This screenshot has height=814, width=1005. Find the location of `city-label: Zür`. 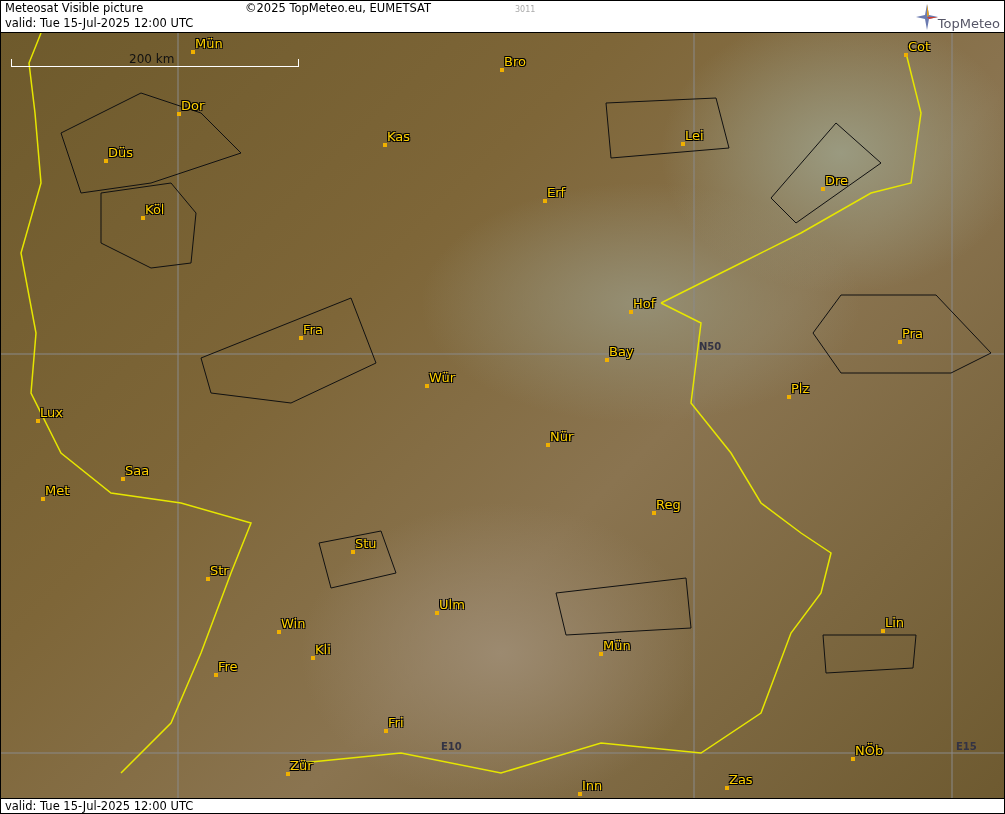

city-label: Zür is located at coordinates (301, 766).